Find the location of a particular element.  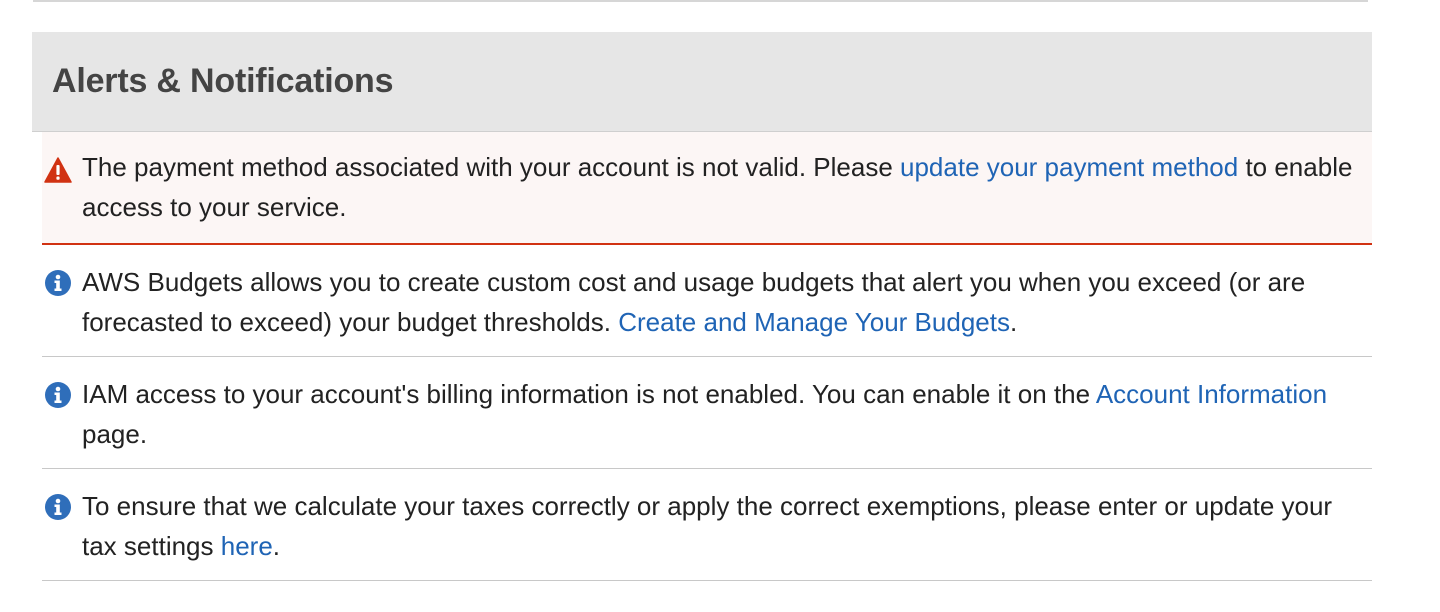

account-information-link: Account Information is located at coordinates (1211, 394).